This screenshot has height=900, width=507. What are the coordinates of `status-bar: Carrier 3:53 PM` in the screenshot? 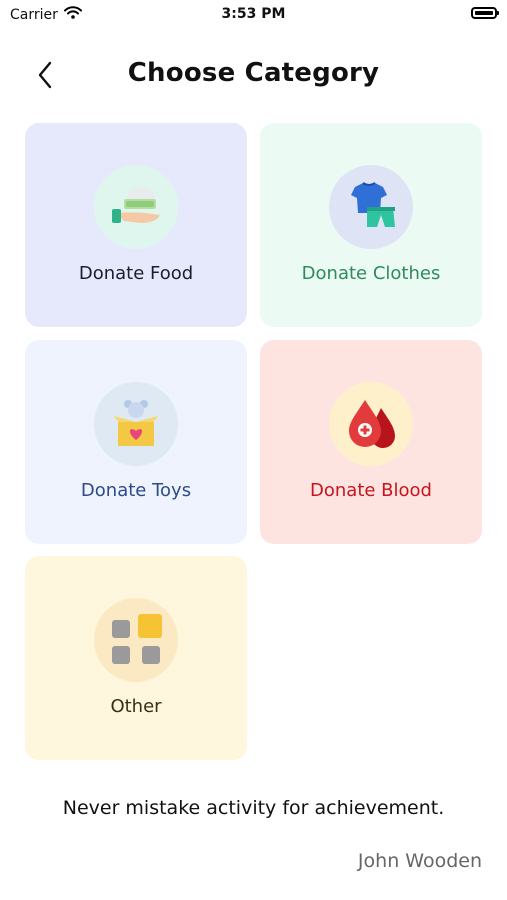 It's located at (253, 15).